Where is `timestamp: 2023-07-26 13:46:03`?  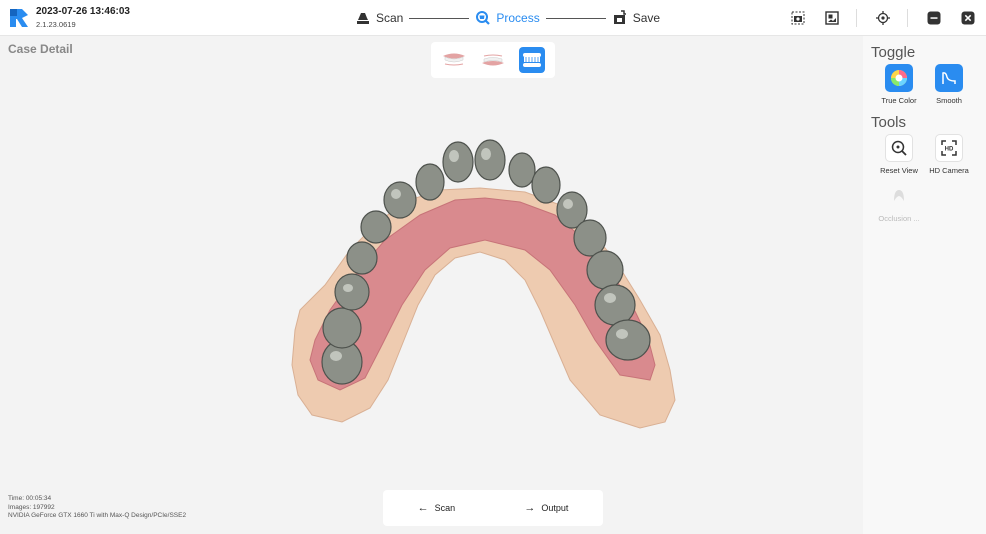
timestamp: 2023-07-26 13:46:03 is located at coordinates (83, 11).